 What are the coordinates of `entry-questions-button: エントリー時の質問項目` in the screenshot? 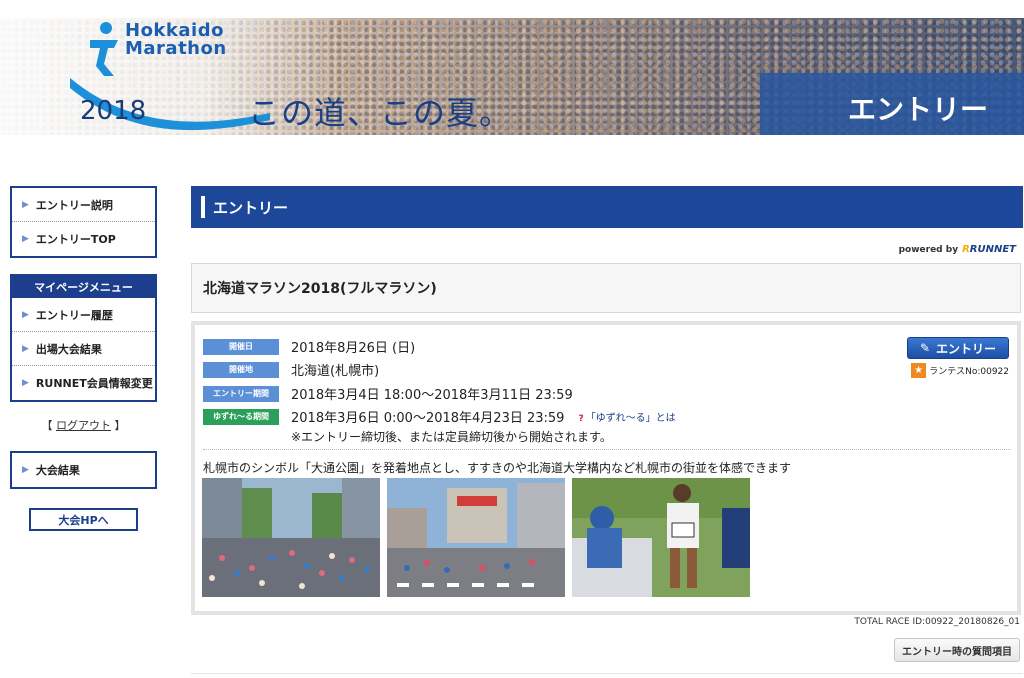 It's located at (957, 650).